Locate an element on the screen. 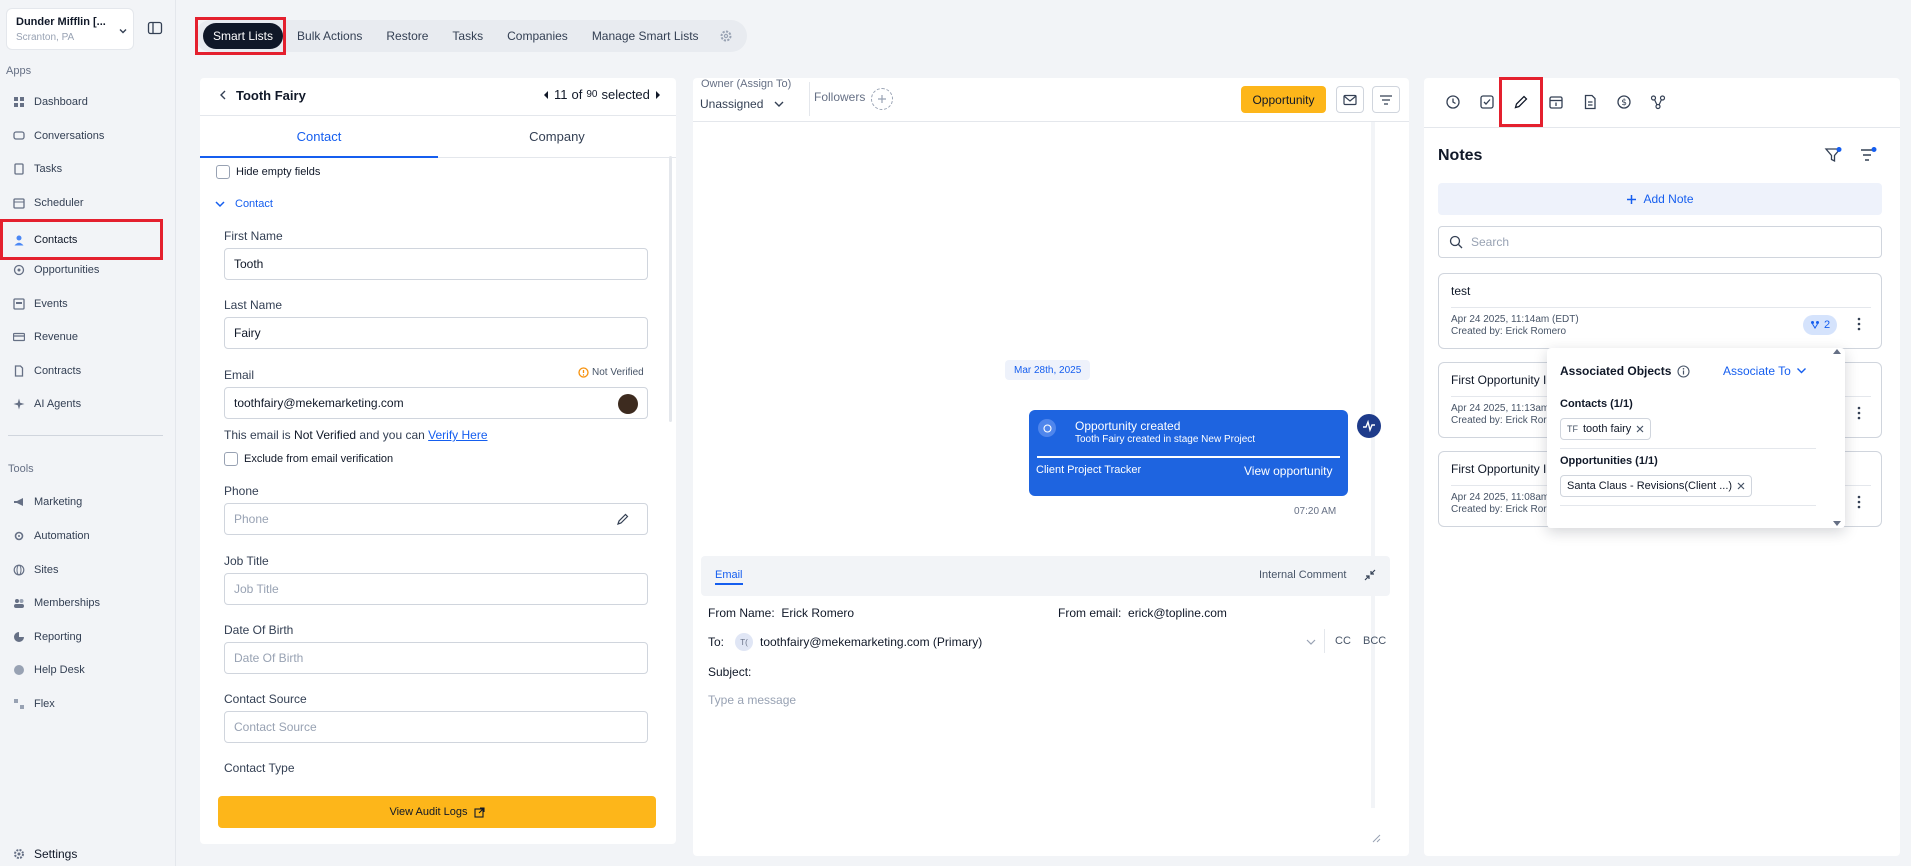 Image resolution: width=1911 pixels, height=866 pixels. sidebar-item-ai-agents: AI Agents is located at coordinates (81, 404).